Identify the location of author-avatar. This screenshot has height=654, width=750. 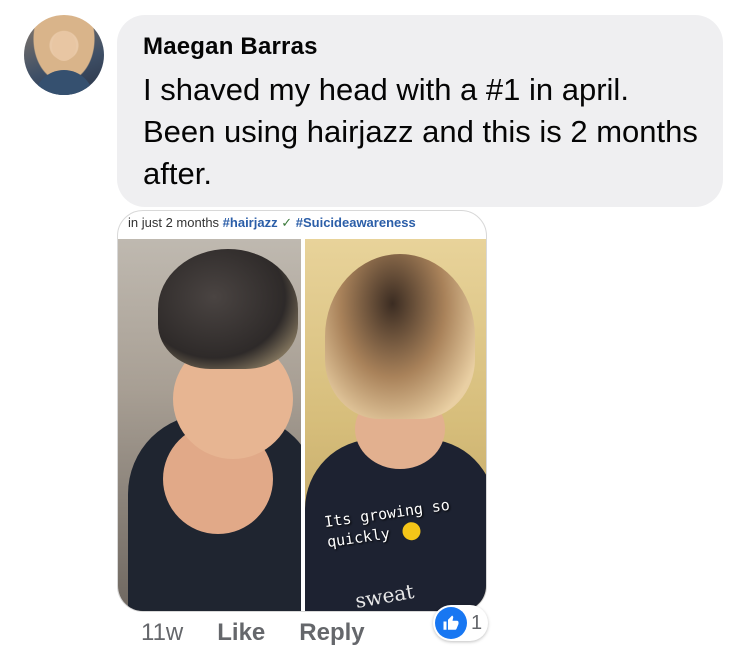
(64, 55).